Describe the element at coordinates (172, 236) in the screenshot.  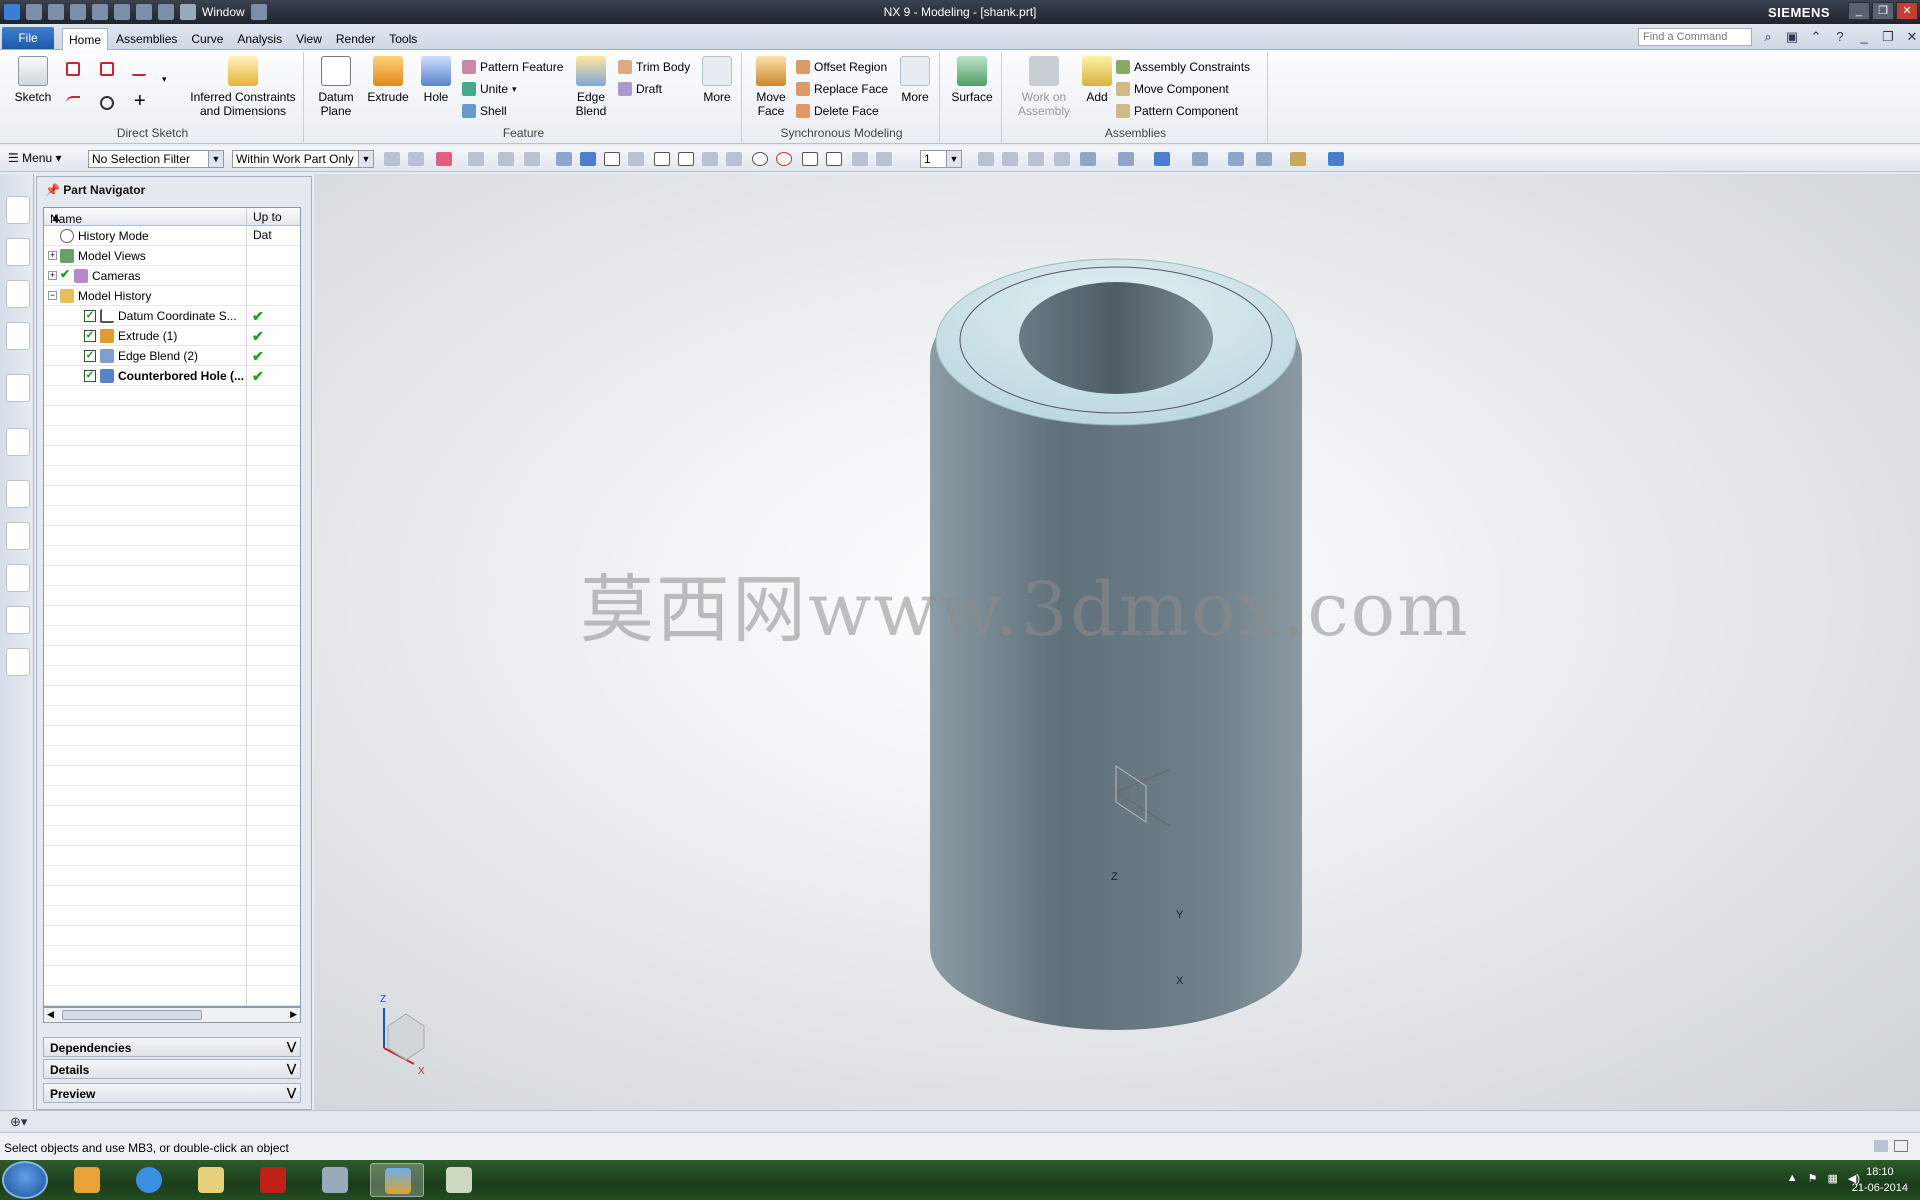
I see `tree-row-history-mode: History Mode` at that location.